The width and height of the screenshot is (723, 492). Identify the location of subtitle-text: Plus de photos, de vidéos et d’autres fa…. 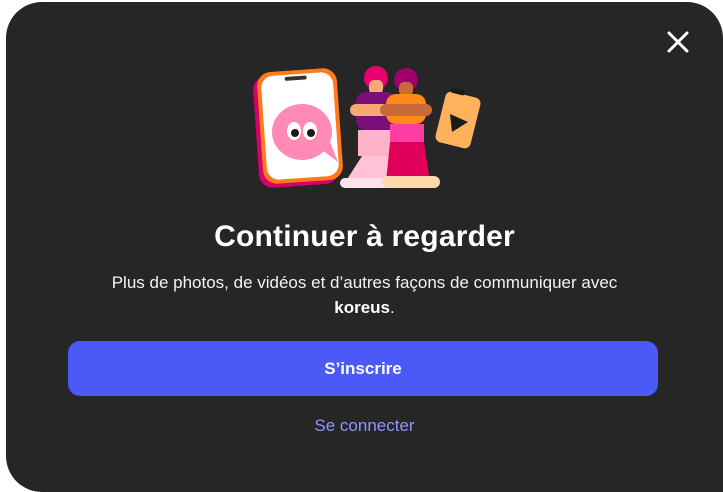
(364, 282).